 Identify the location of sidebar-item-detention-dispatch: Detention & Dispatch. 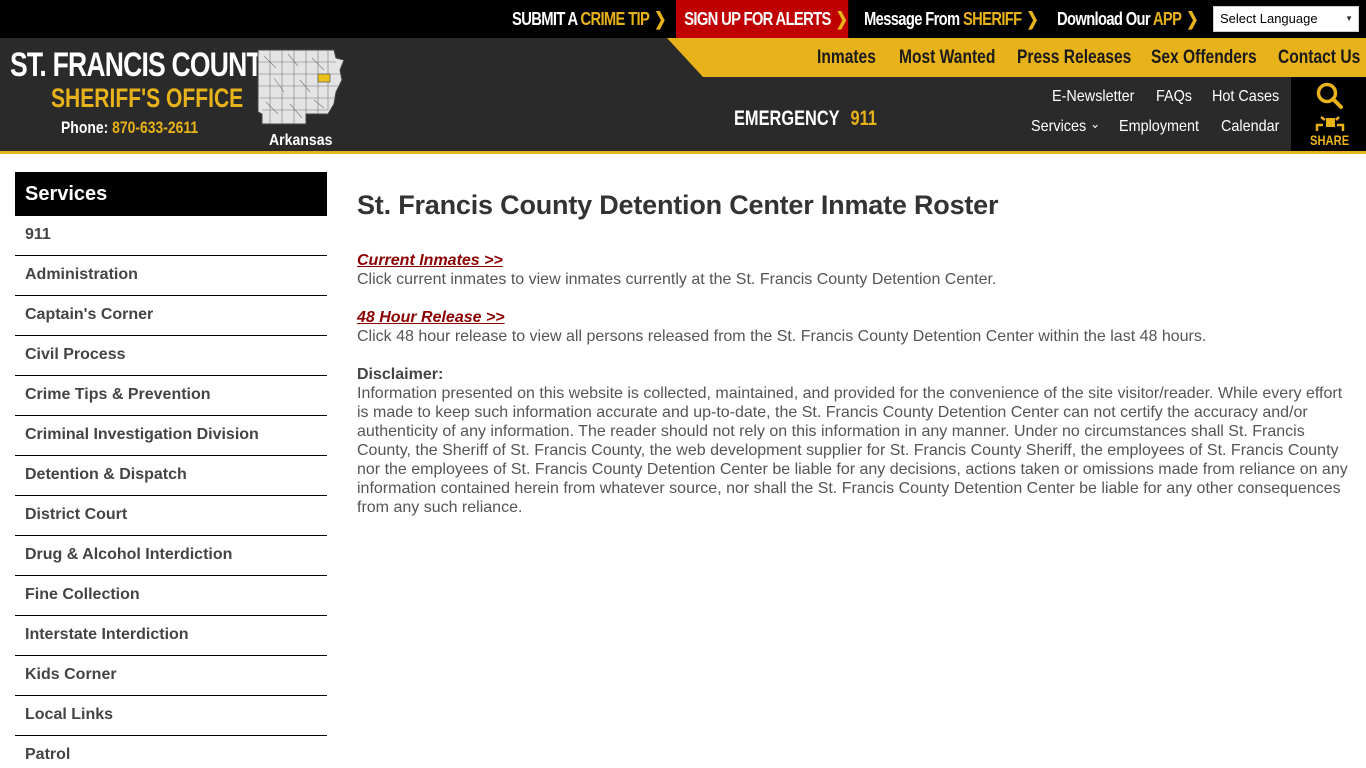
(171, 476).